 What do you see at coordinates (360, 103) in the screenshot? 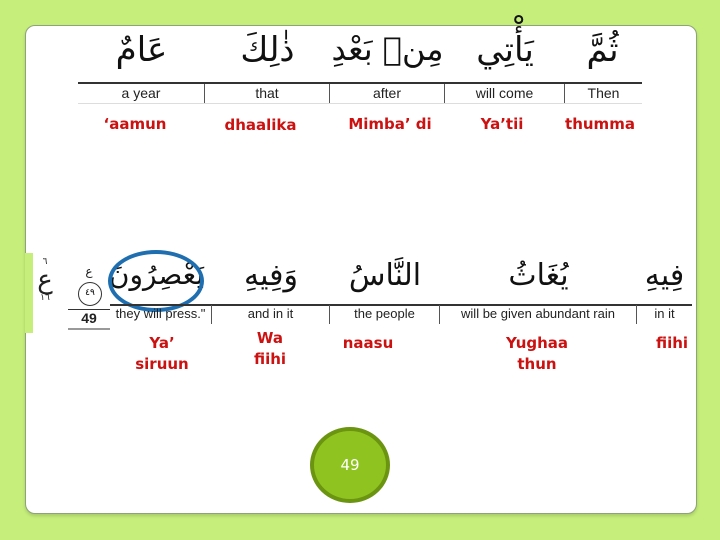
I see `gloss-bottom-rule` at bounding box center [360, 103].